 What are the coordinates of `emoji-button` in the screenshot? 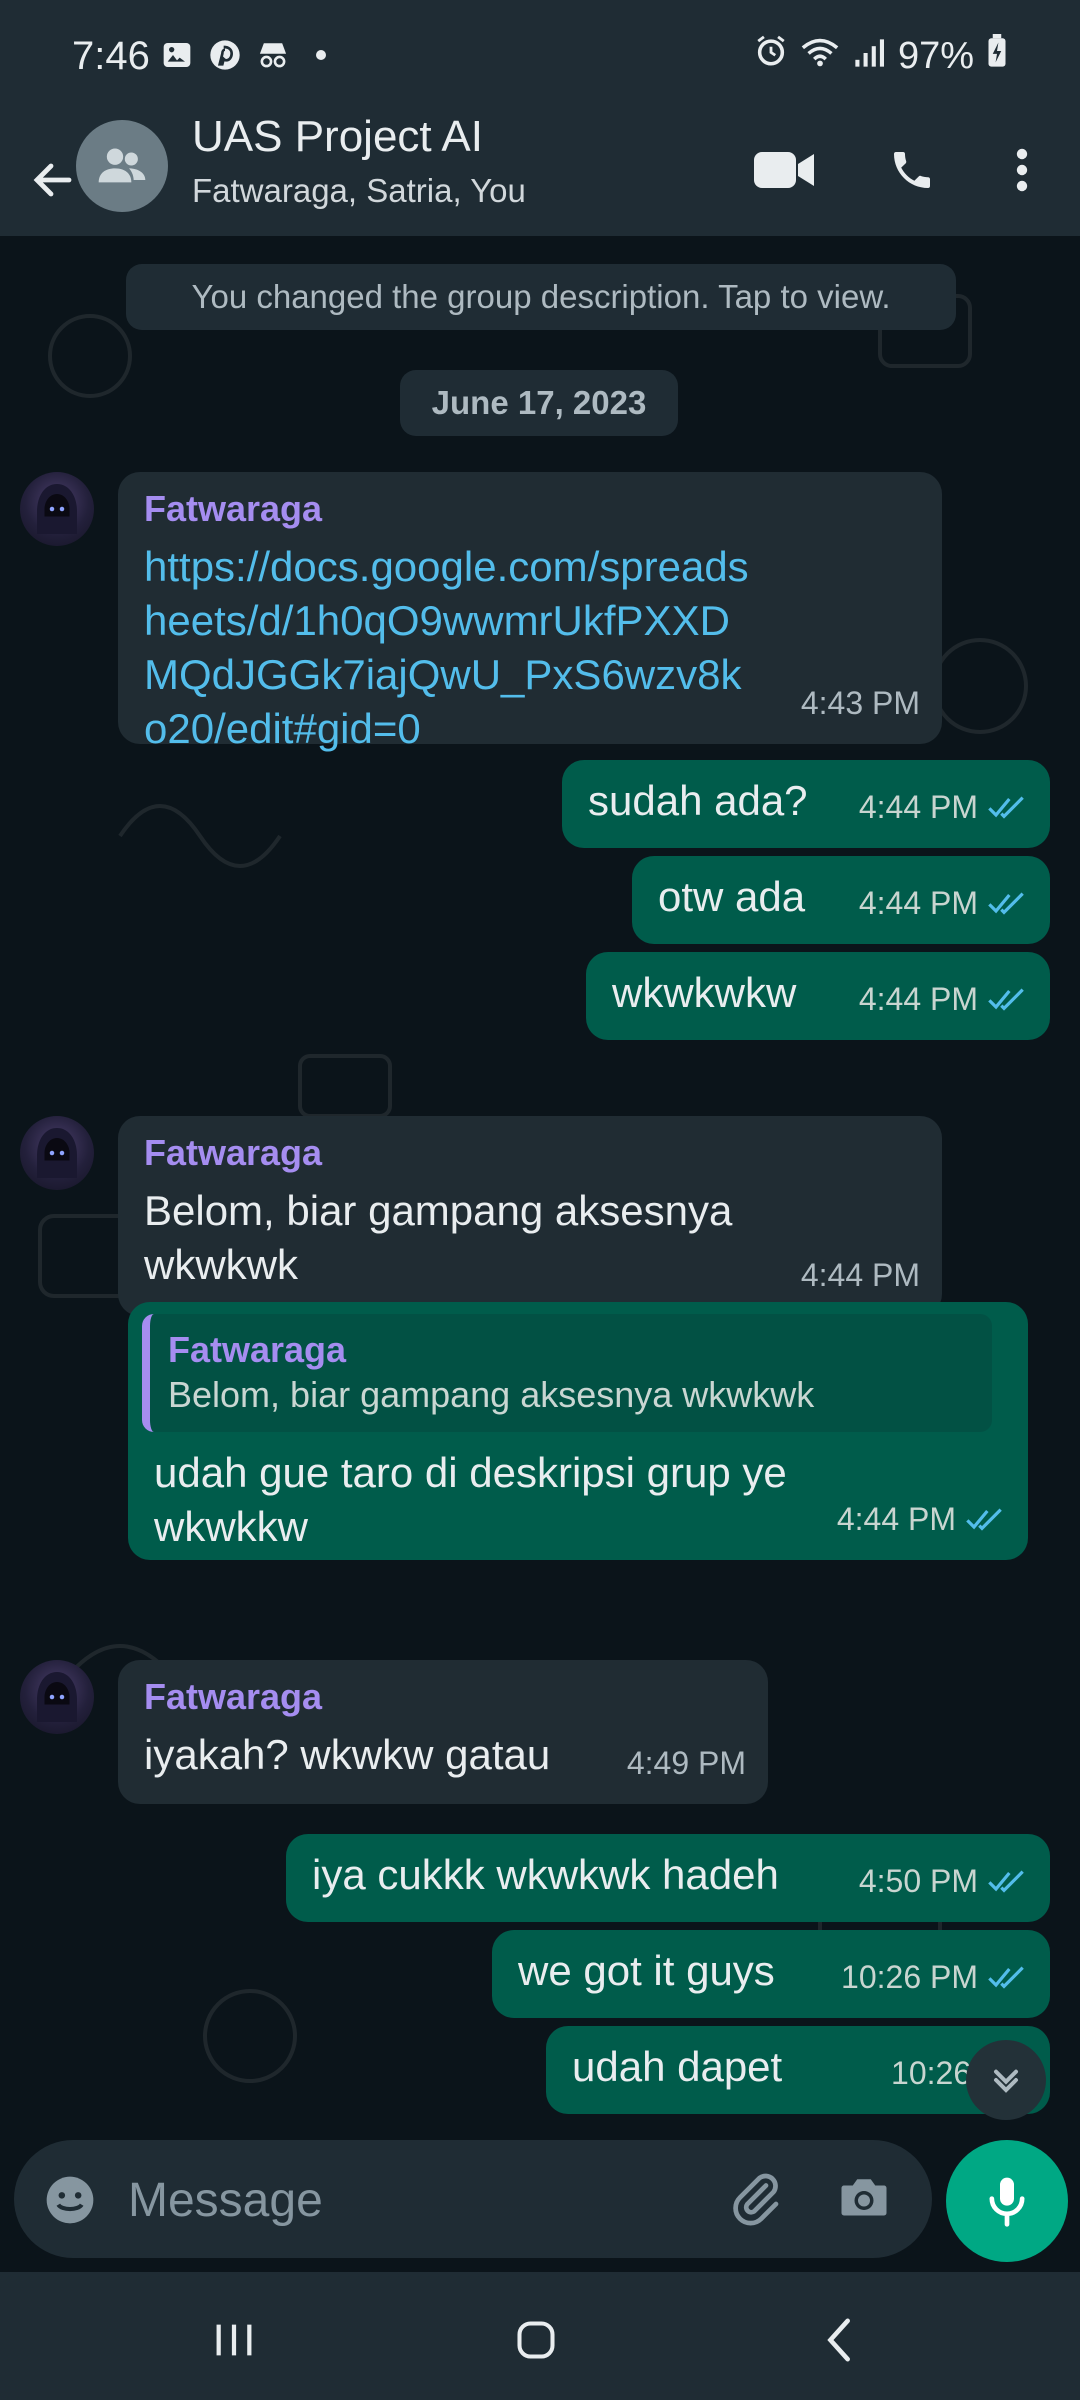 It's located at (70, 2202).